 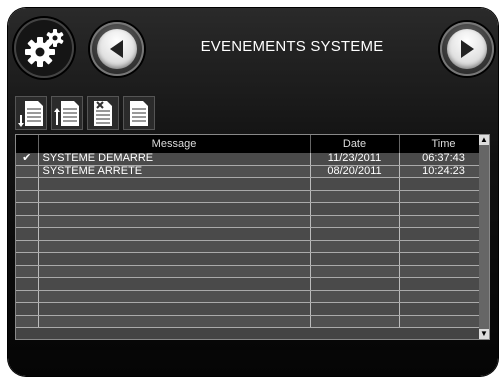 What do you see at coordinates (444, 159) in the screenshot?
I see `row-time: 06:37:43` at bounding box center [444, 159].